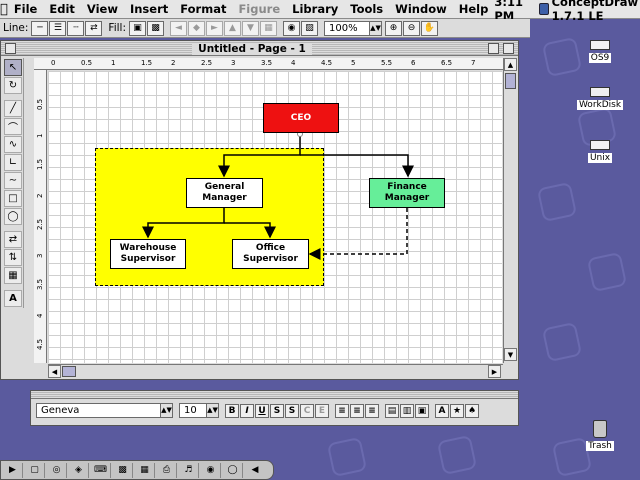  What do you see at coordinates (183, 223) in the screenshot?
I see `connector-general-warehouse` at bounding box center [183, 223].